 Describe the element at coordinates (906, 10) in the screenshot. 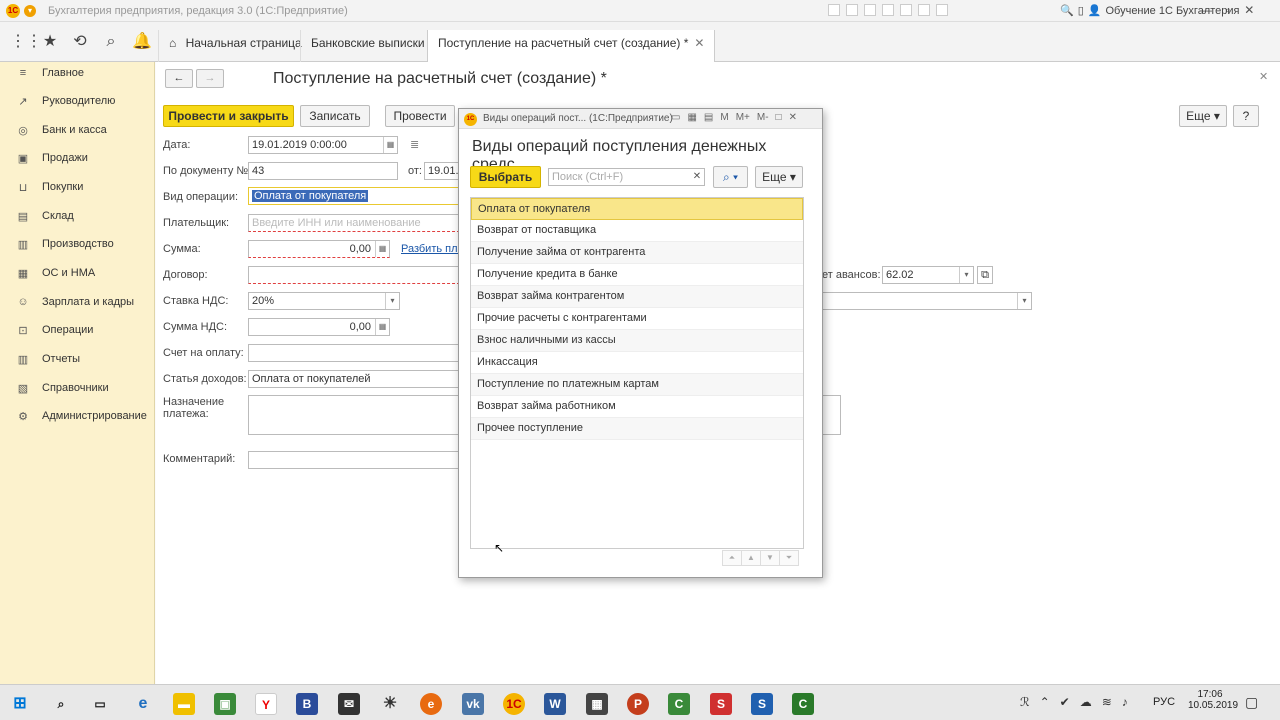

I see `calc-icon` at that location.